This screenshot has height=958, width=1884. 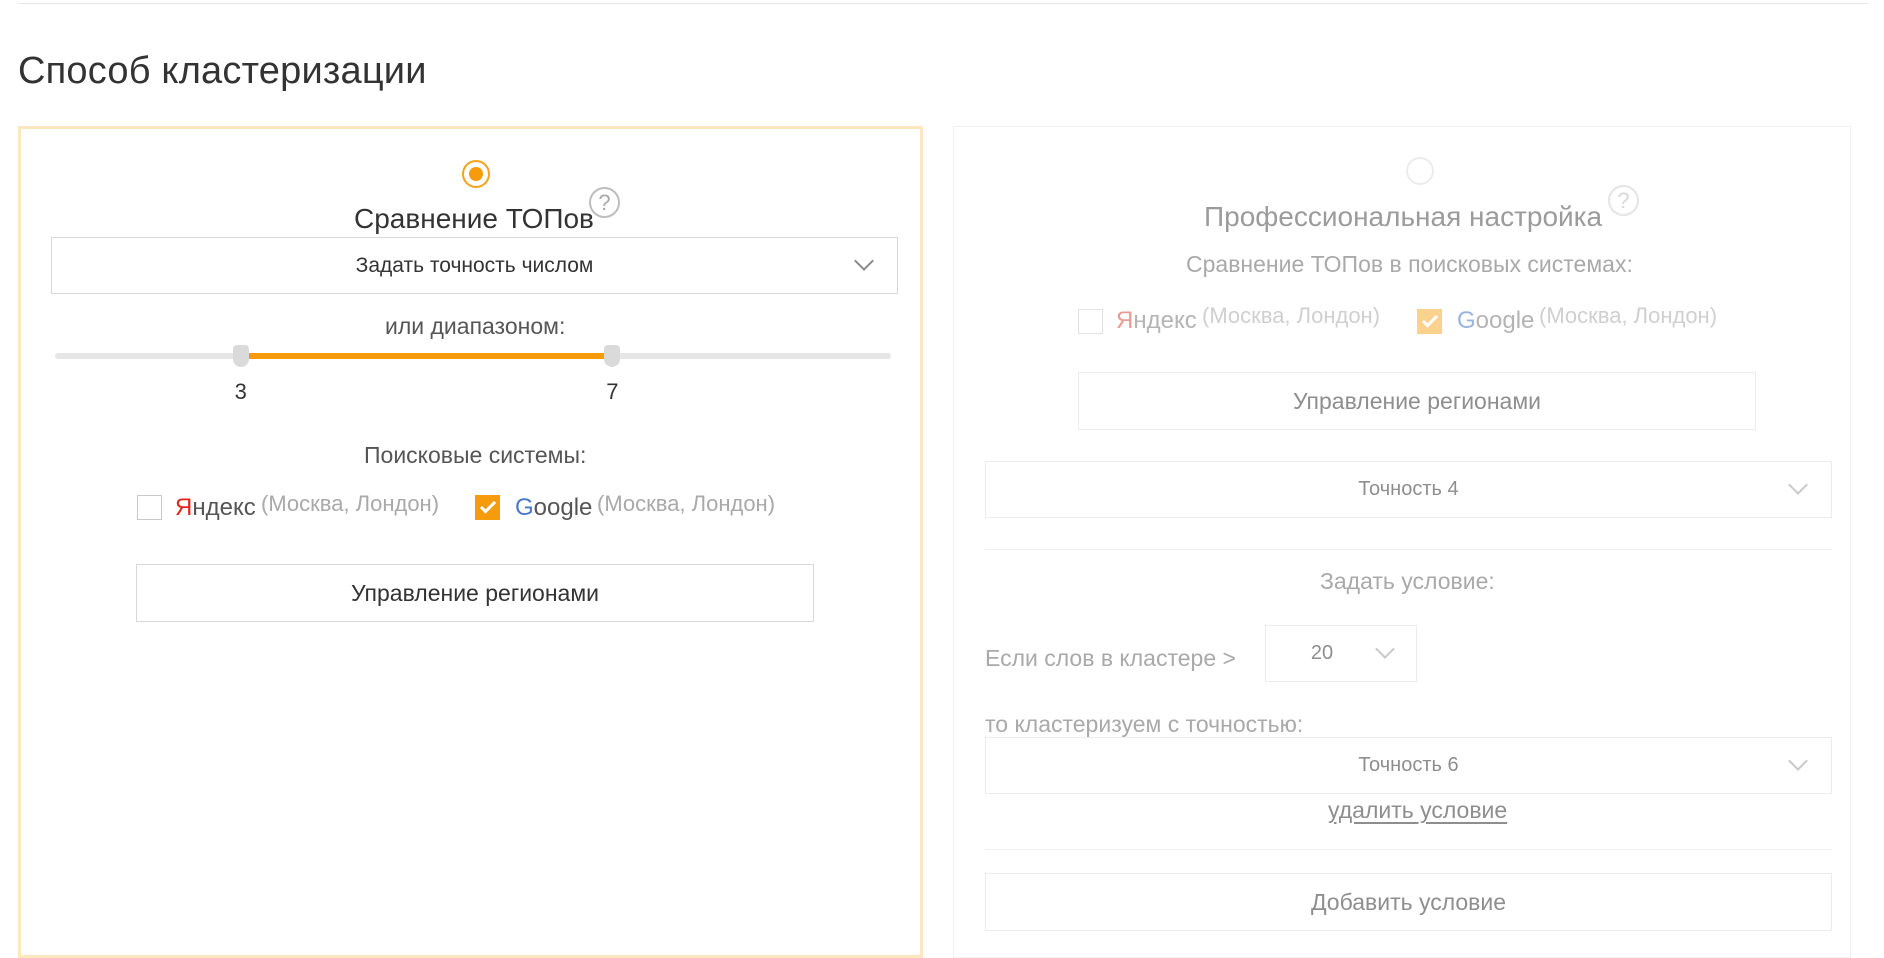 What do you see at coordinates (1407, 581) in the screenshot?
I see `condition-label: Задать условие:` at bounding box center [1407, 581].